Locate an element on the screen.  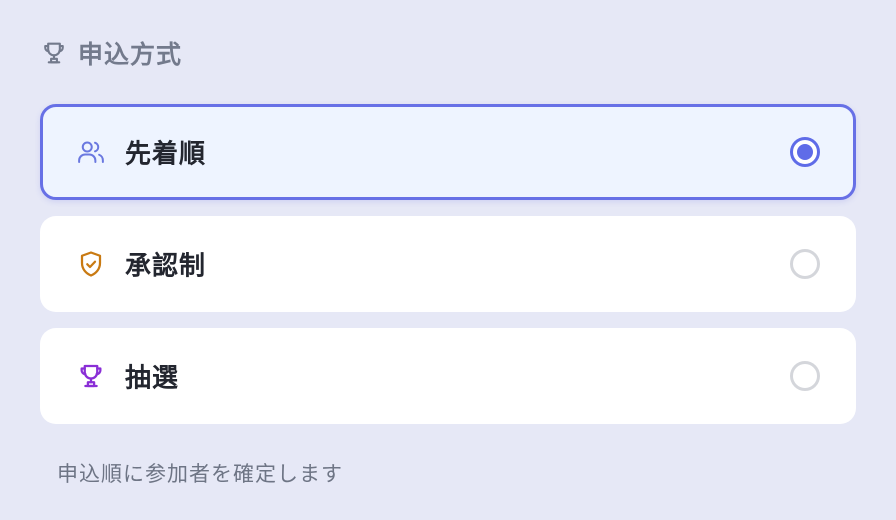
section-title: 申込方式 is located at coordinates (130, 54).